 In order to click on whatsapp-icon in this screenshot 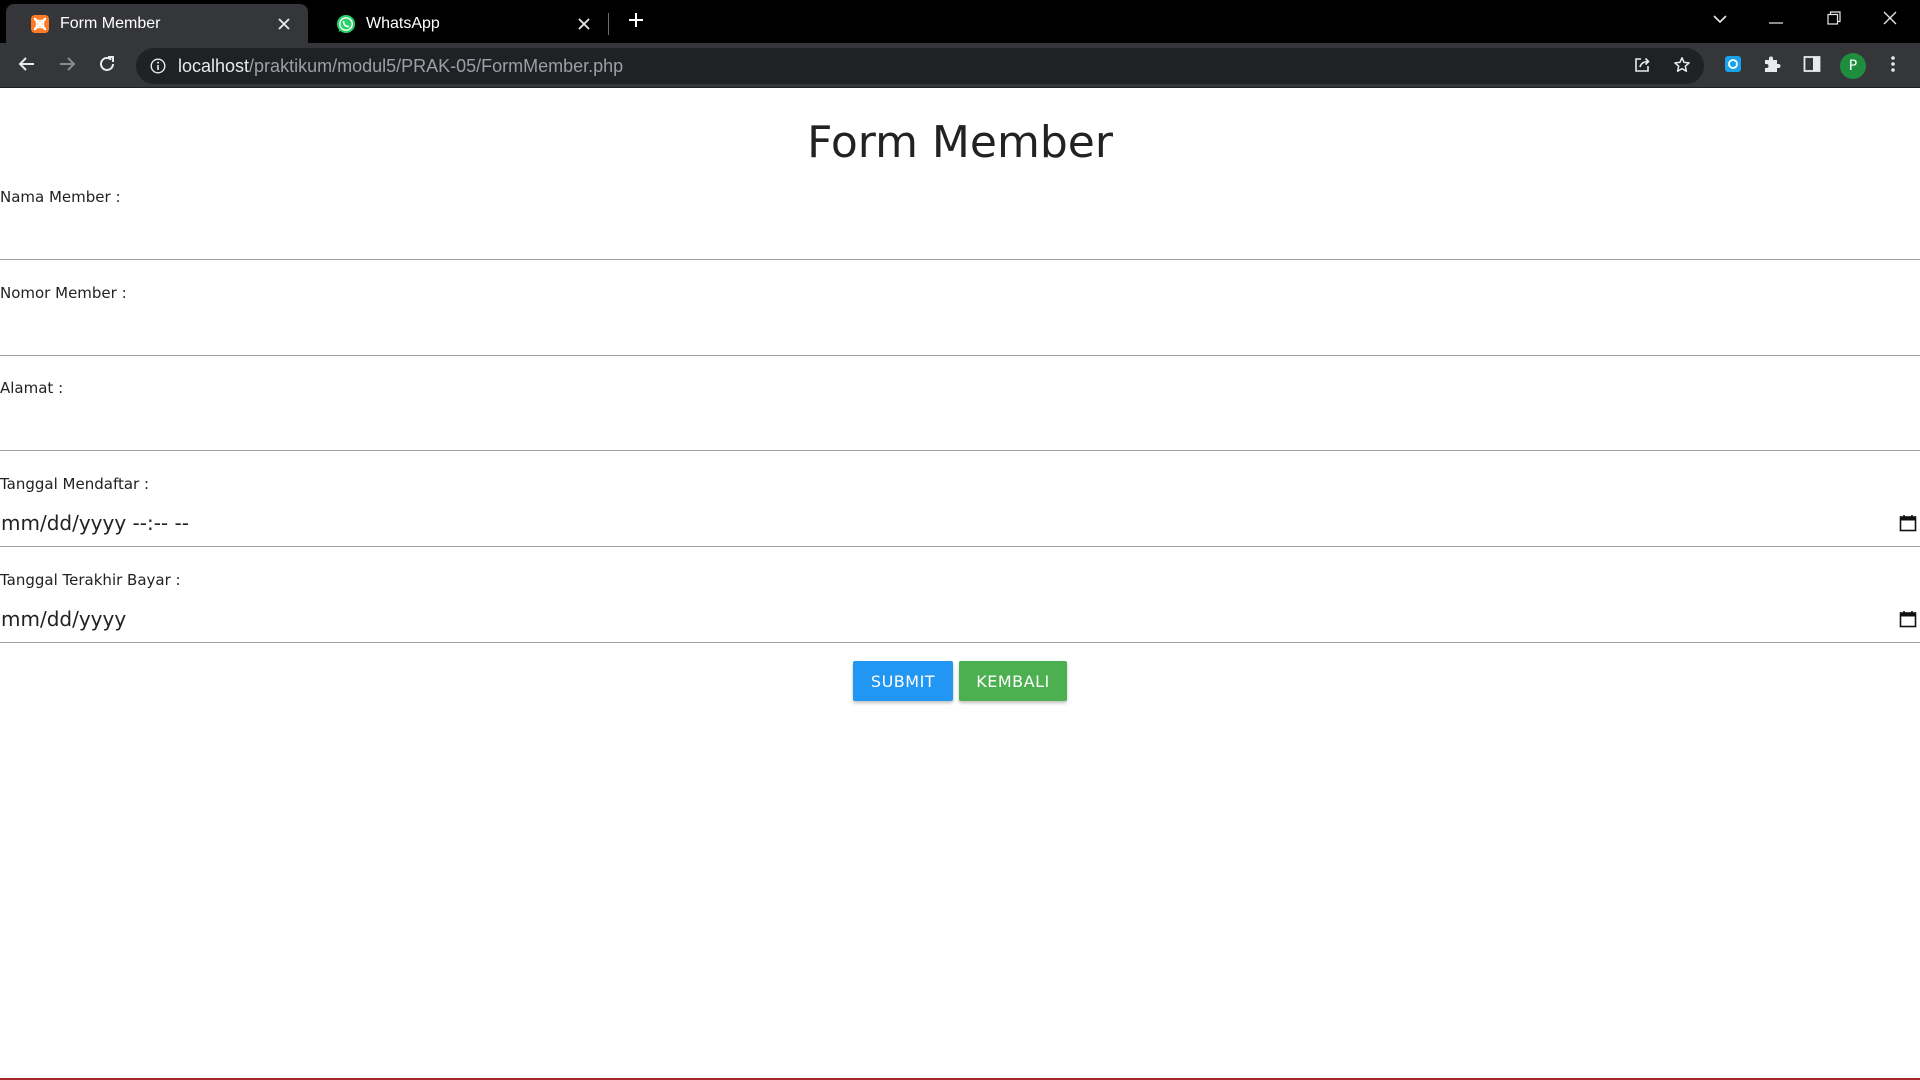, I will do `click(346, 24)`.